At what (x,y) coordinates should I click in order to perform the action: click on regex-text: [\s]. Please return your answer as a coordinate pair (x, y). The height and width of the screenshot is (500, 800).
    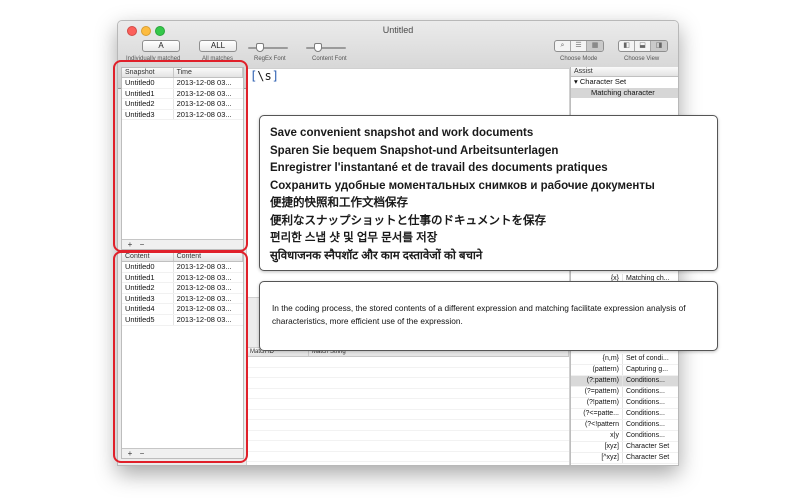
    Looking at the image, I should click on (264, 76).